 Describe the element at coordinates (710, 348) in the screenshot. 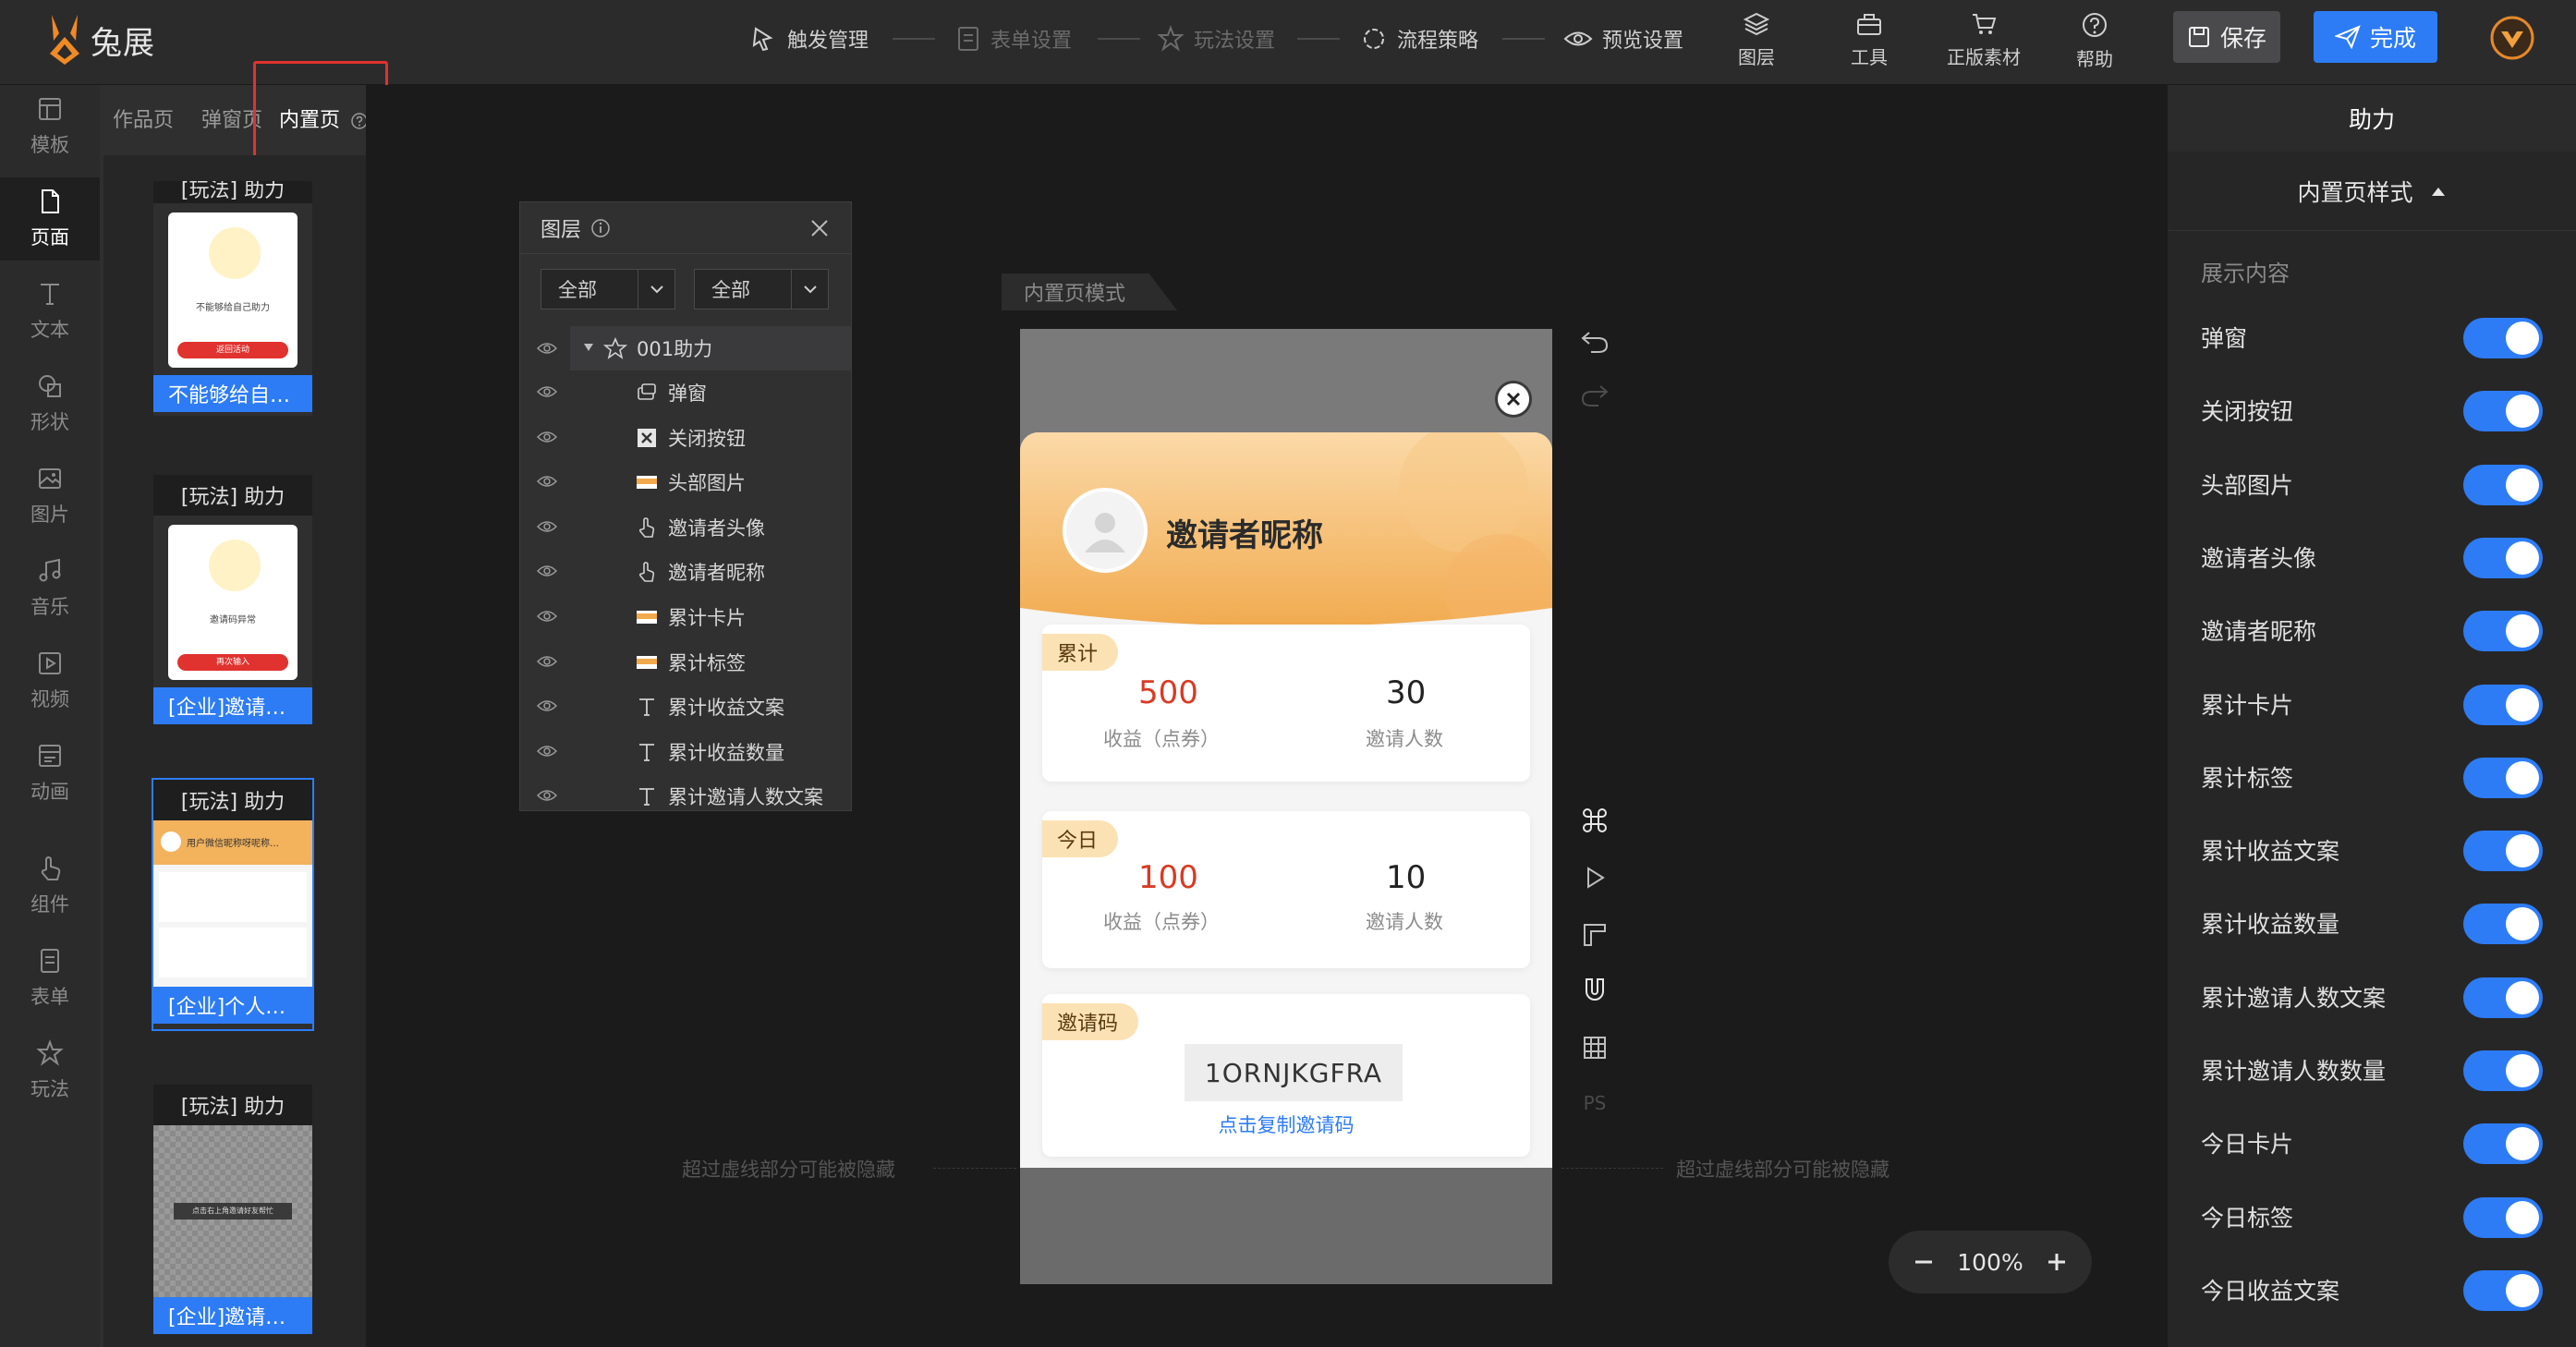

I see `layer-group: 001助力` at that location.